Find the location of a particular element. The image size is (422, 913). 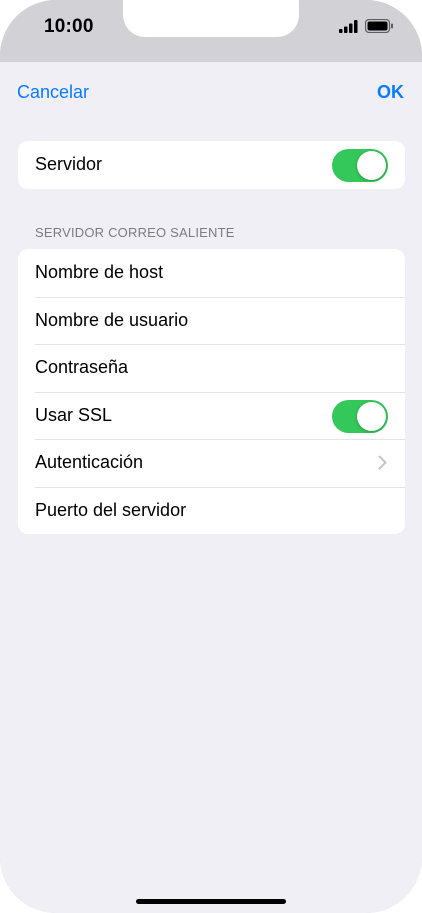

status-bar: 10:00 is located at coordinates (211, 31).